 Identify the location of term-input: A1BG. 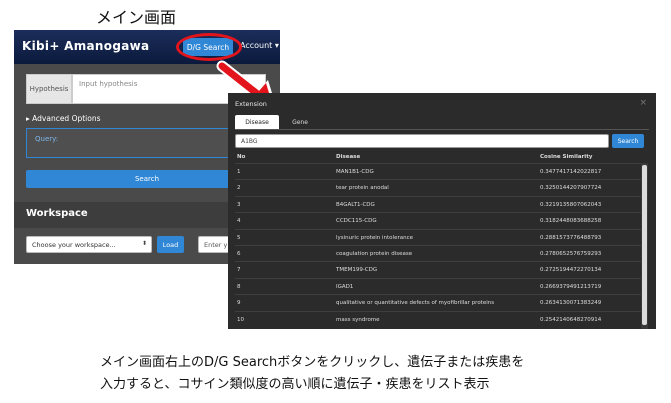
(422, 141).